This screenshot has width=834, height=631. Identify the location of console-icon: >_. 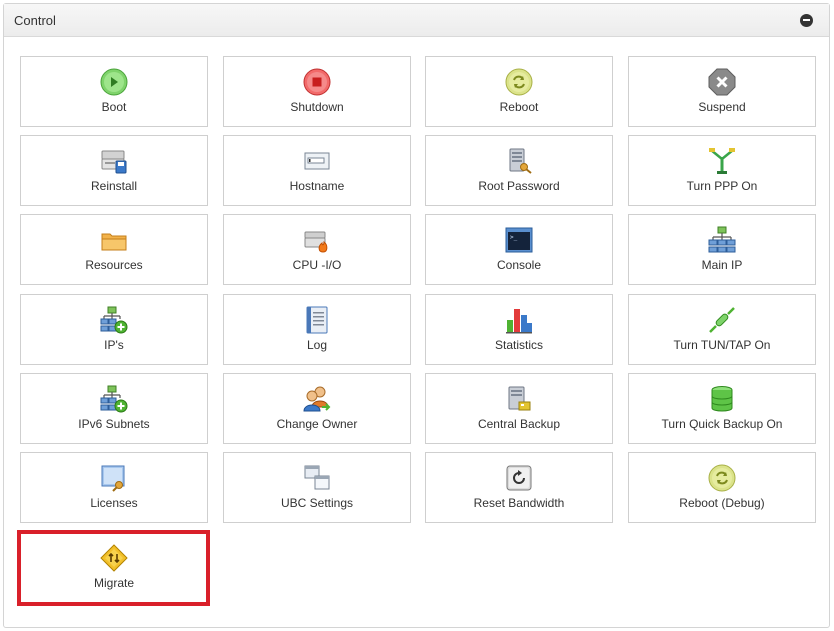
(519, 240).